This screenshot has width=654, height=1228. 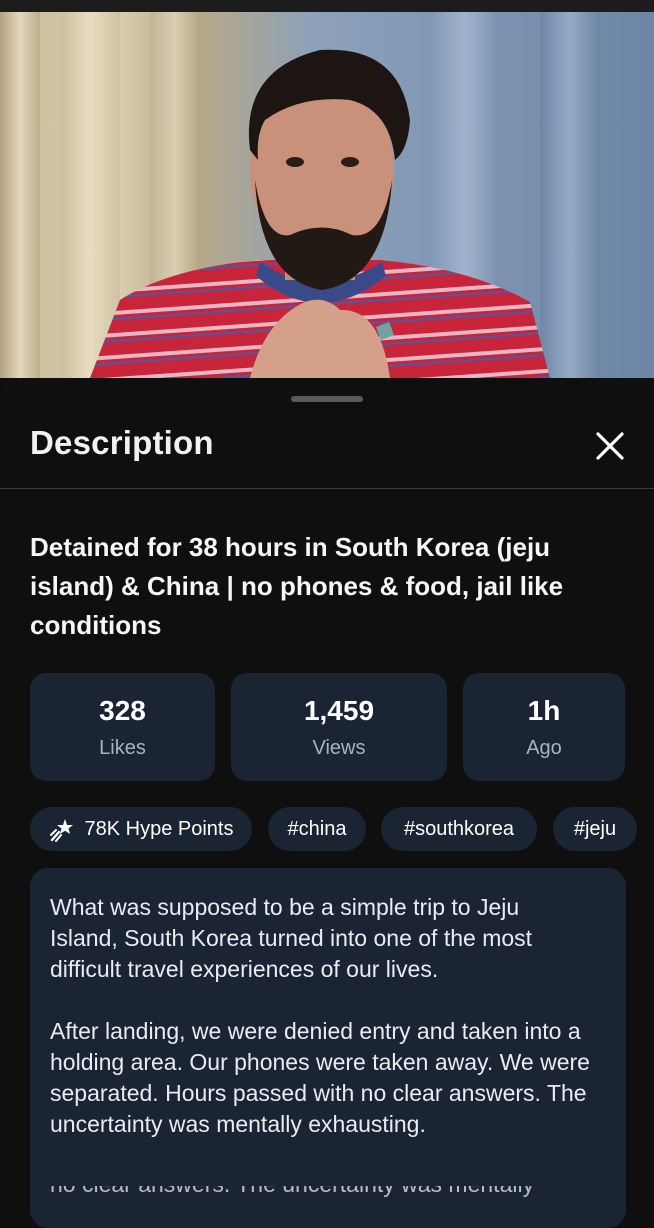 I want to click on age-value: 1h, so click(x=544, y=710).